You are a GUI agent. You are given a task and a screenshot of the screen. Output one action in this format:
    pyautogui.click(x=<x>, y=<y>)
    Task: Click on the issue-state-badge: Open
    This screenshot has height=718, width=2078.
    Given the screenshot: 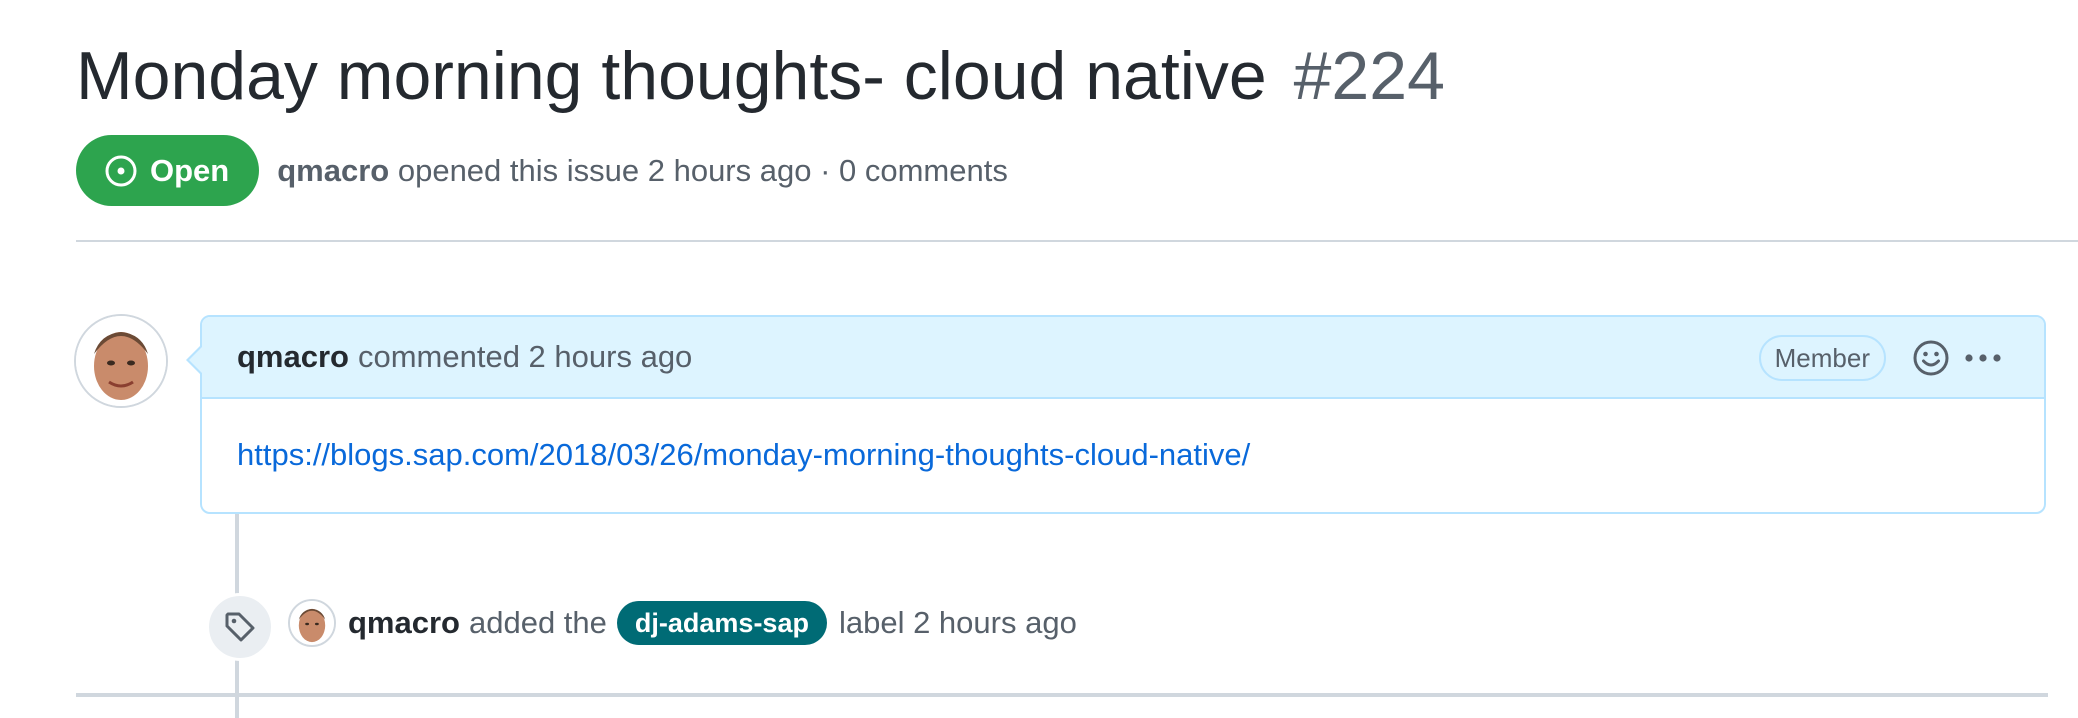 What is the action you would take?
    pyautogui.click(x=168, y=170)
    